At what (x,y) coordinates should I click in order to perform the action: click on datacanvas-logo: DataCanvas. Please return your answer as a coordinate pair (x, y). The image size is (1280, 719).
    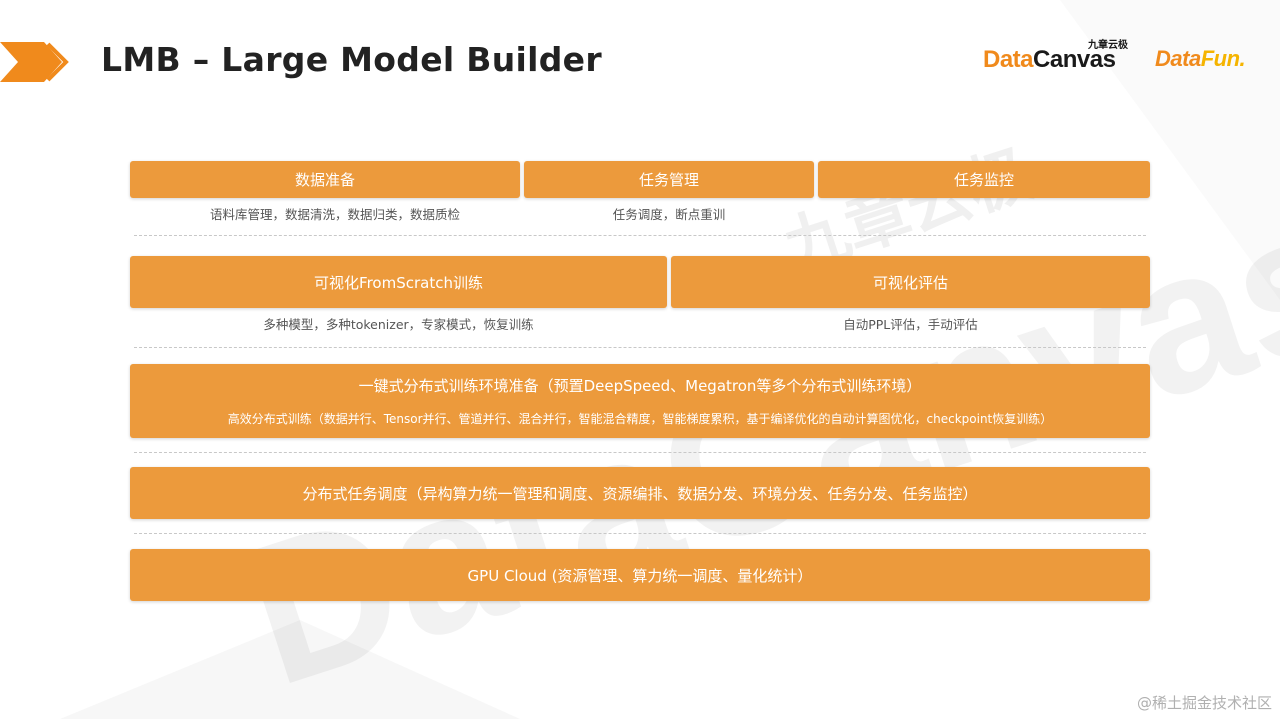
    Looking at the image, I should click on (1049, 60).